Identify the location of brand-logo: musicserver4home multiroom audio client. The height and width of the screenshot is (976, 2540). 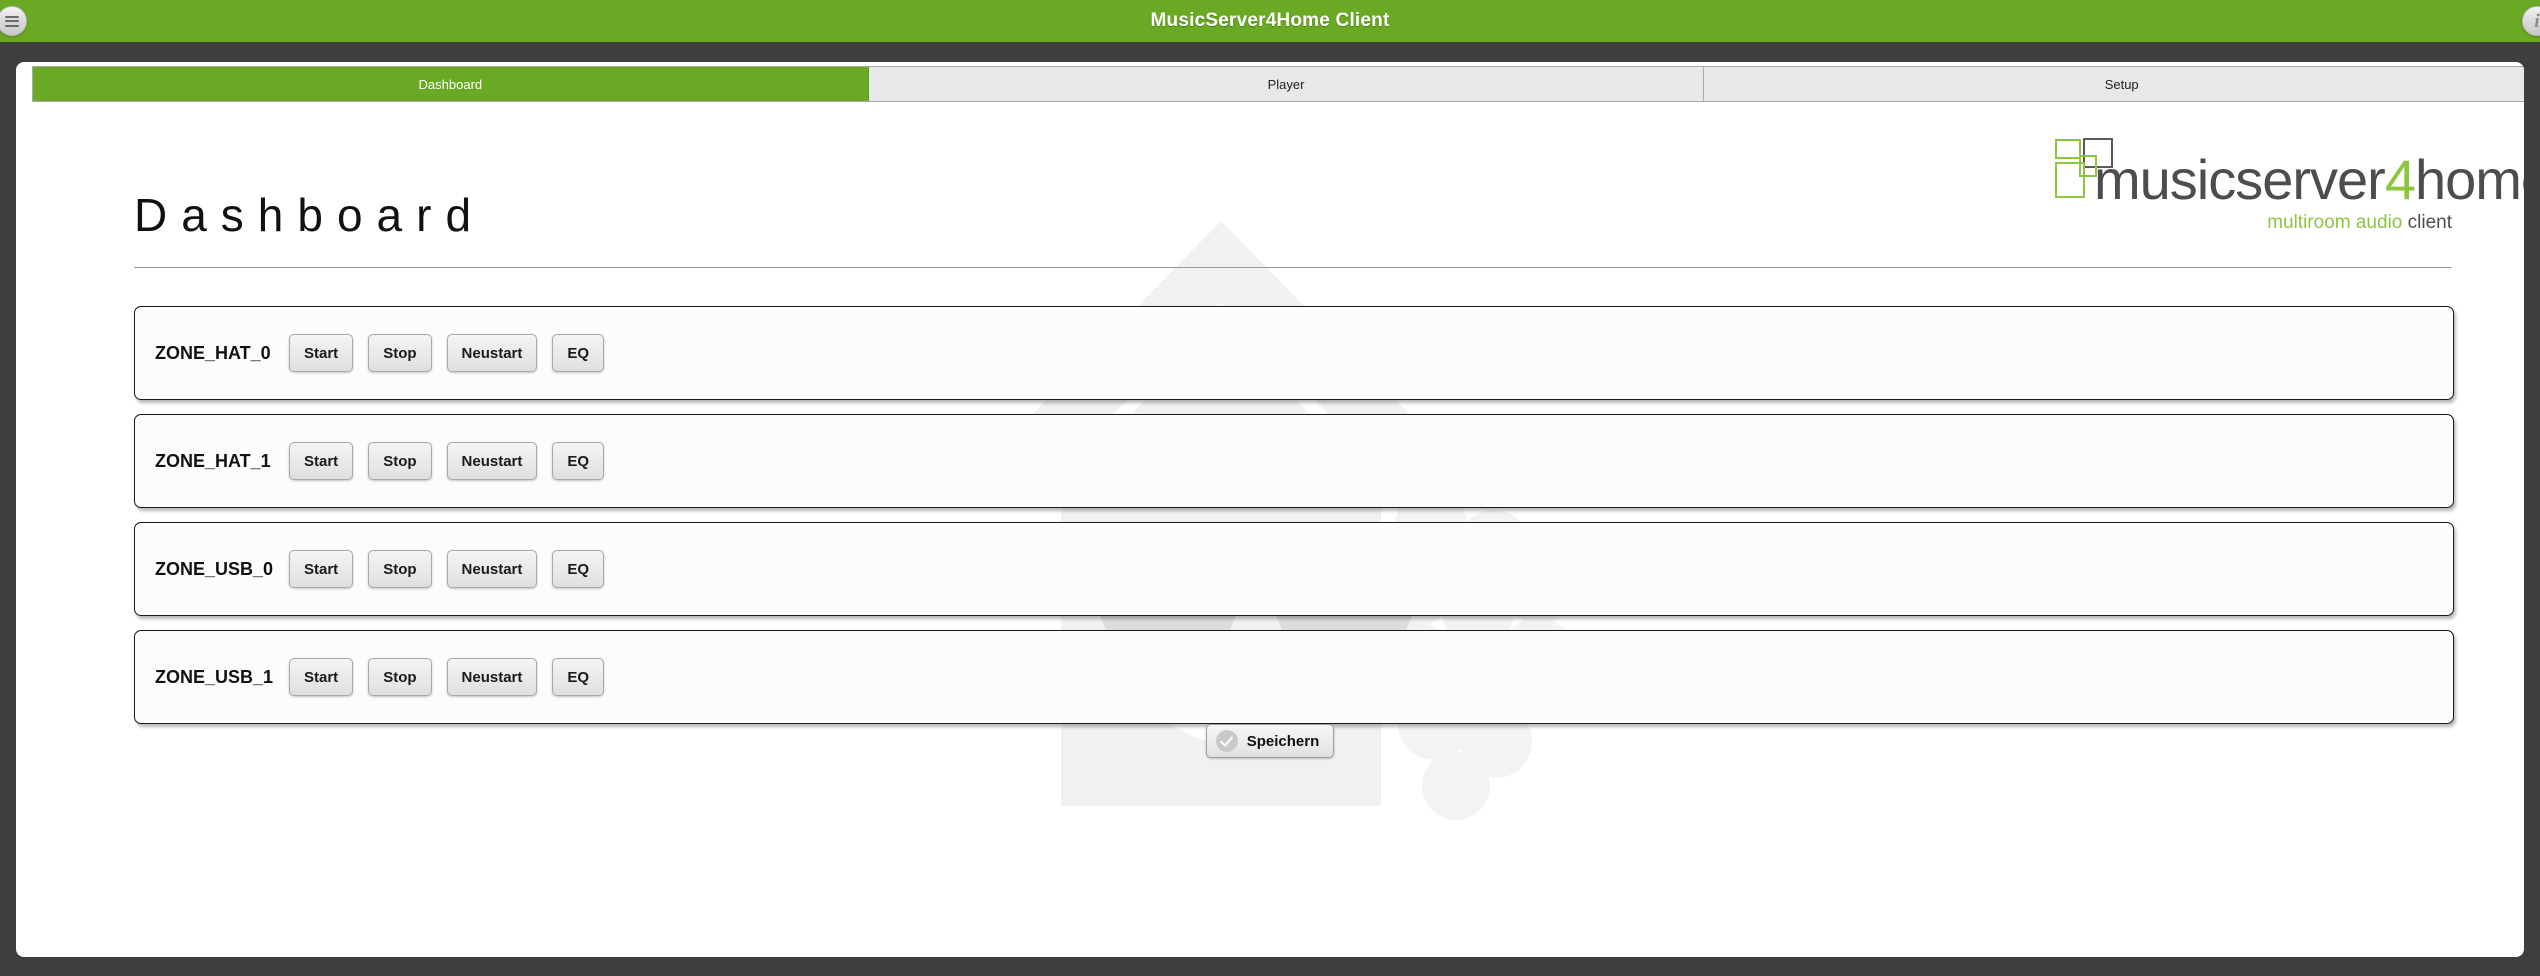
(2289, 184).